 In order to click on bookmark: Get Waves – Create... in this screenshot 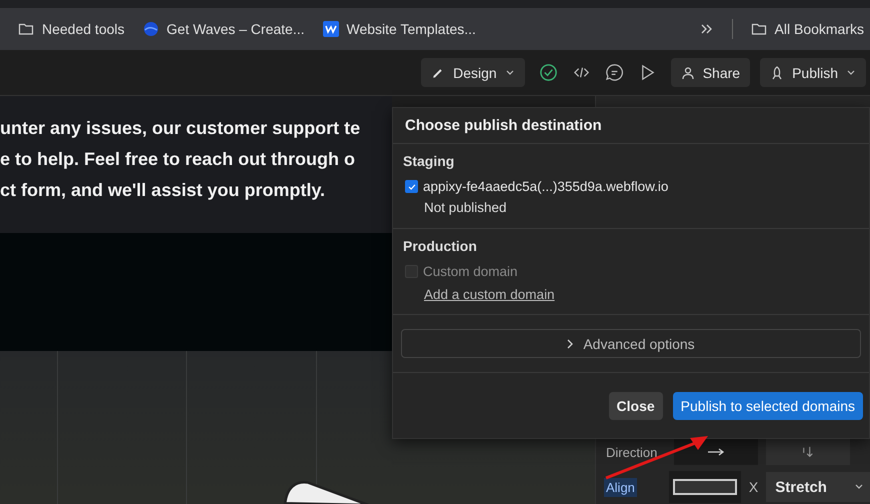, I will do `click(223, 29)`.